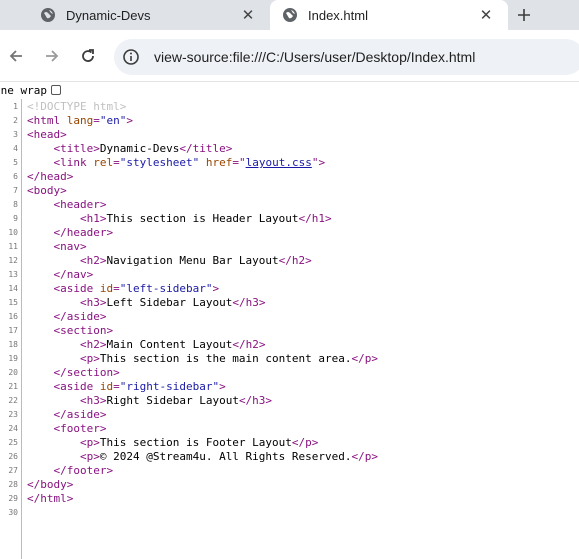  I want to click on line-number: 17, so click(13, 330).